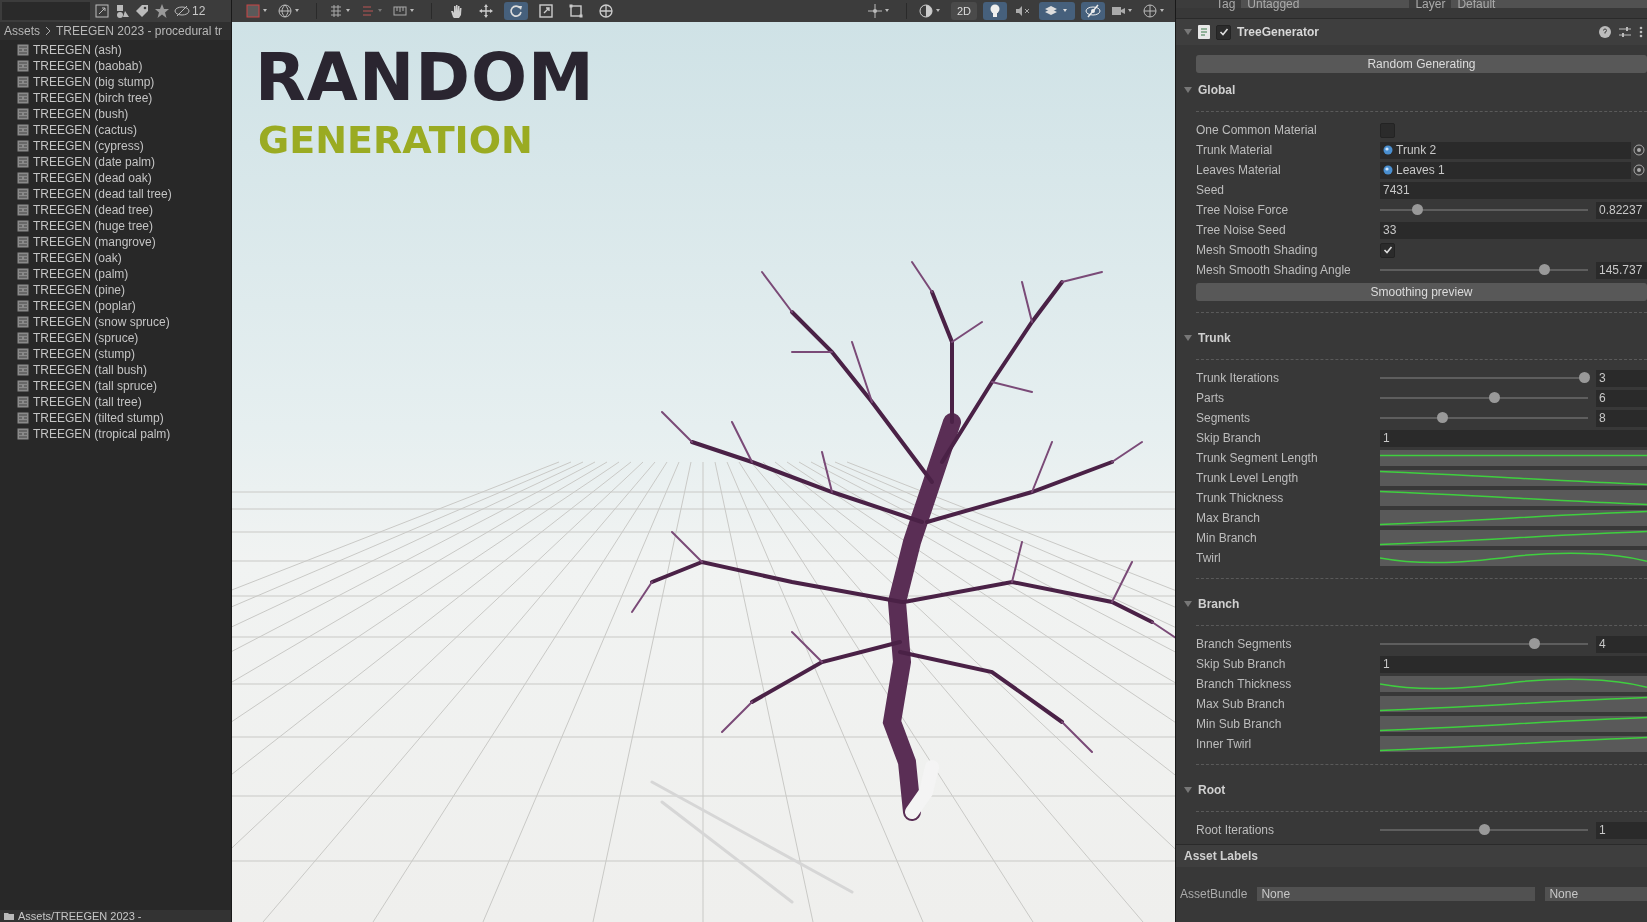 The height and width of the screenshot is (922, 1647). Describe the element at coordinates (190, 11) in the screenshot. I see `hidden-count-button: 12` at that location.